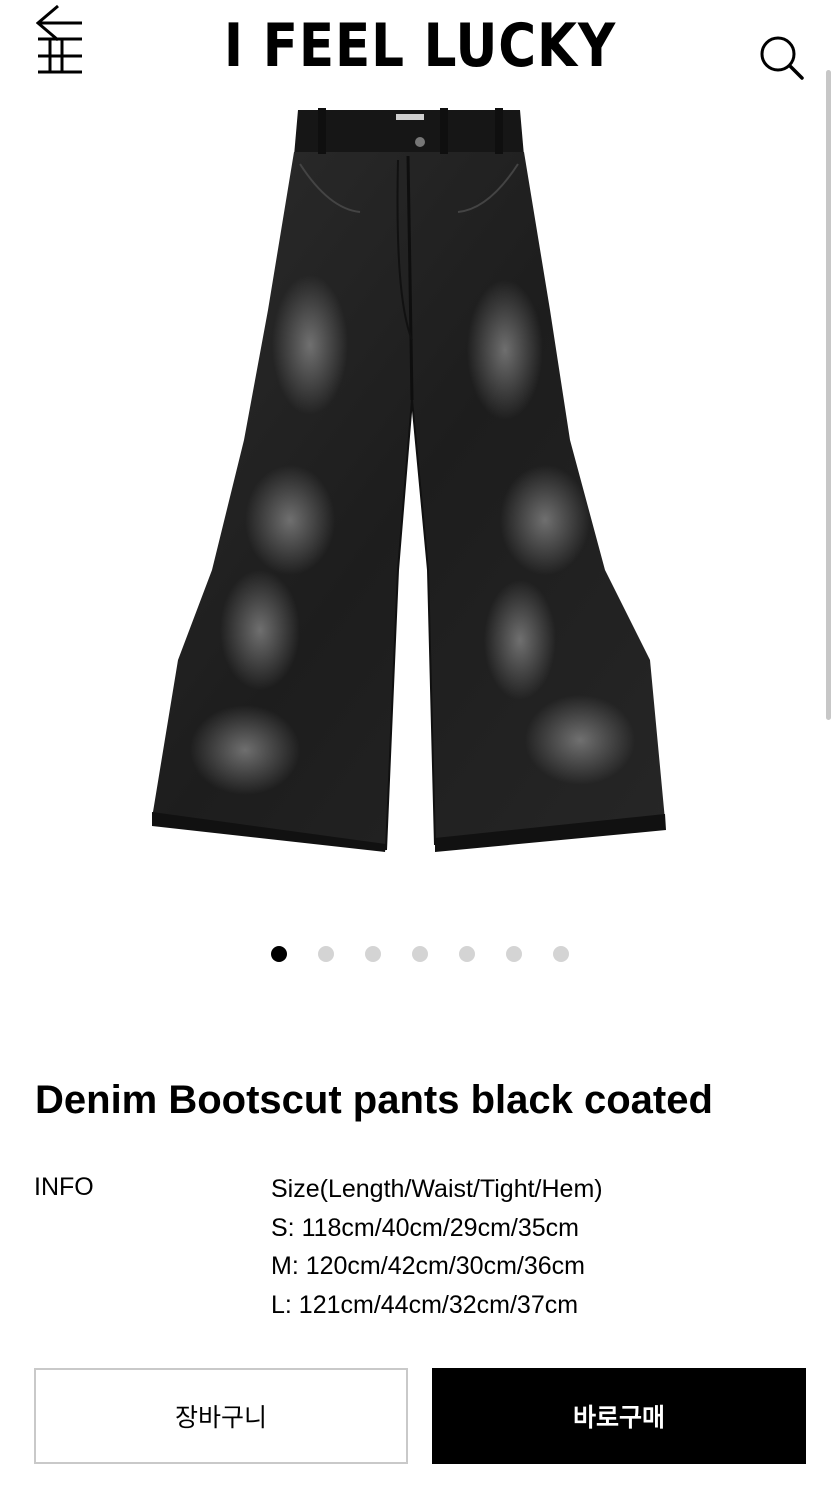 The image size is (840, 1500). What do you see at coordinates (619, 1416) in the screenshot?
I see `buy-now-button: 바로구매` at bounding box center [619, 1416].